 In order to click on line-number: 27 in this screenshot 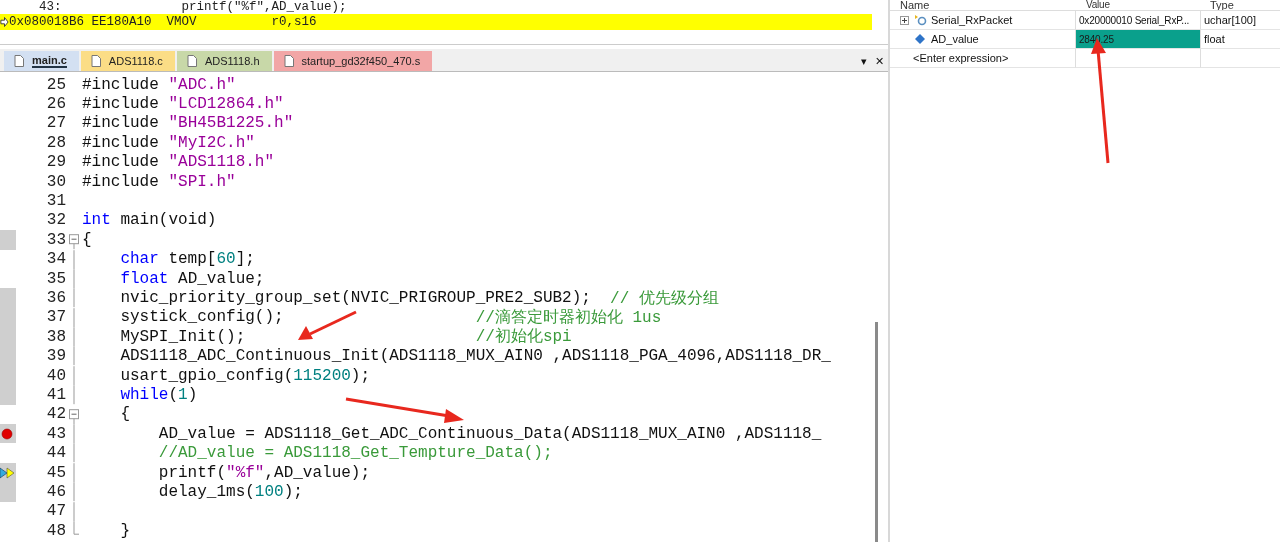, I will do `click(55, 123)`.